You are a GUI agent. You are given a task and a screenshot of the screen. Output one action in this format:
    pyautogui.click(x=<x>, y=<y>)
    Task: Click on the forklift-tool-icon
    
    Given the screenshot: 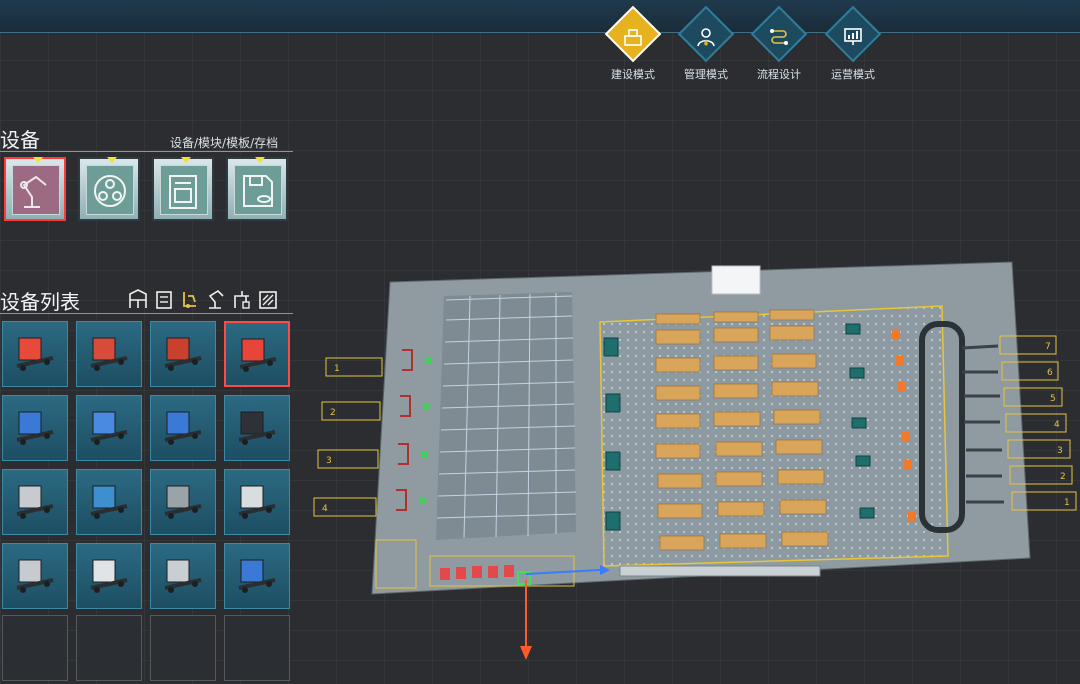 What is the action you would take?
    pyautogui.click(x=190, y=299)
    